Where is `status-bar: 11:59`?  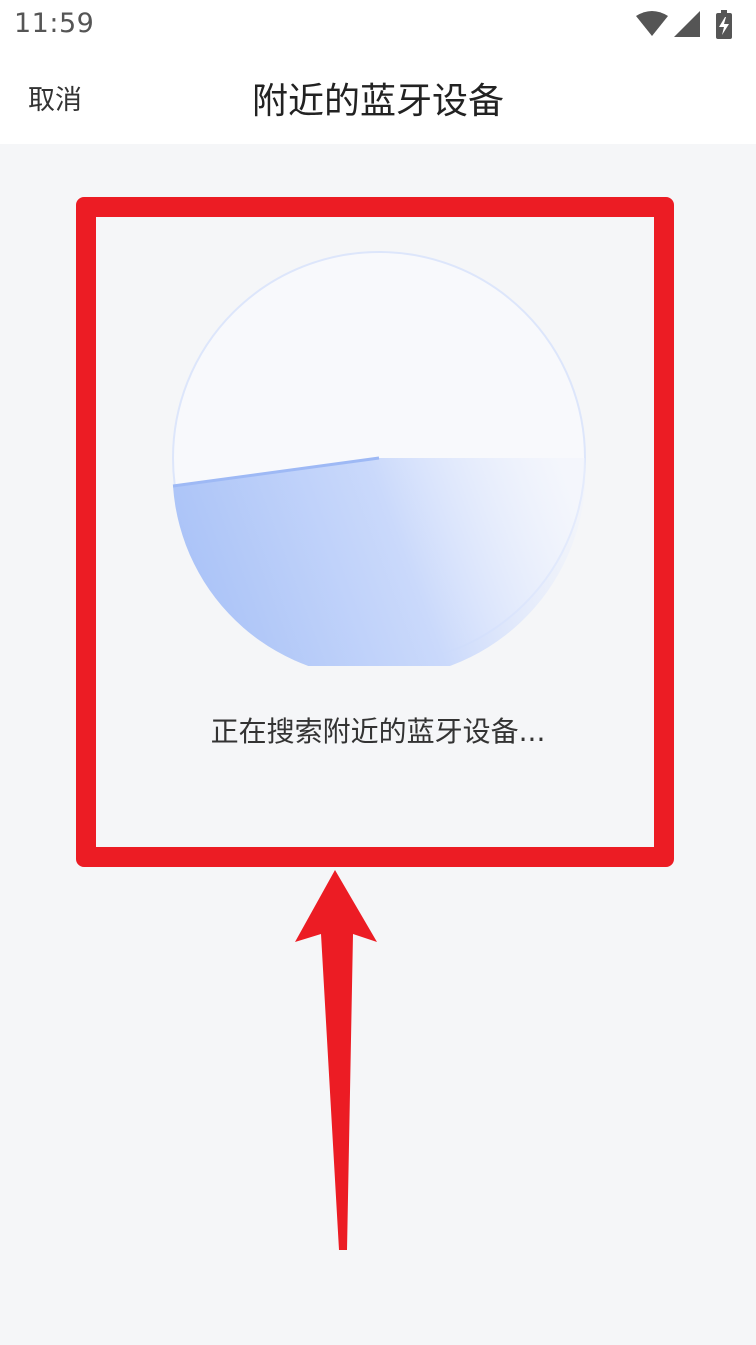 status-bar: 11:59 is located at coordinates (378, 26).